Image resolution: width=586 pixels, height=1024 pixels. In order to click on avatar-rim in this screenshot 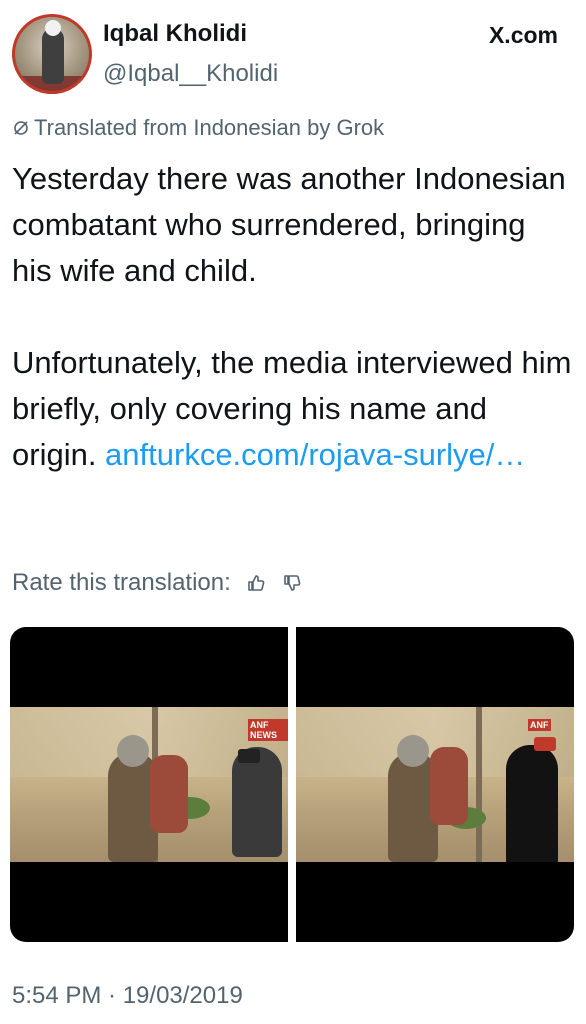, I will do `click(52, 54)`.